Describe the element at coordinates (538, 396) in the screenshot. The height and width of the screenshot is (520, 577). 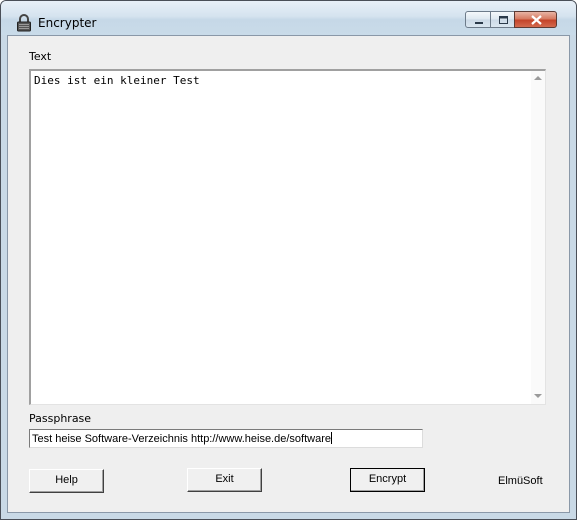
I see `scroll-down-arrow-icon` at that location.